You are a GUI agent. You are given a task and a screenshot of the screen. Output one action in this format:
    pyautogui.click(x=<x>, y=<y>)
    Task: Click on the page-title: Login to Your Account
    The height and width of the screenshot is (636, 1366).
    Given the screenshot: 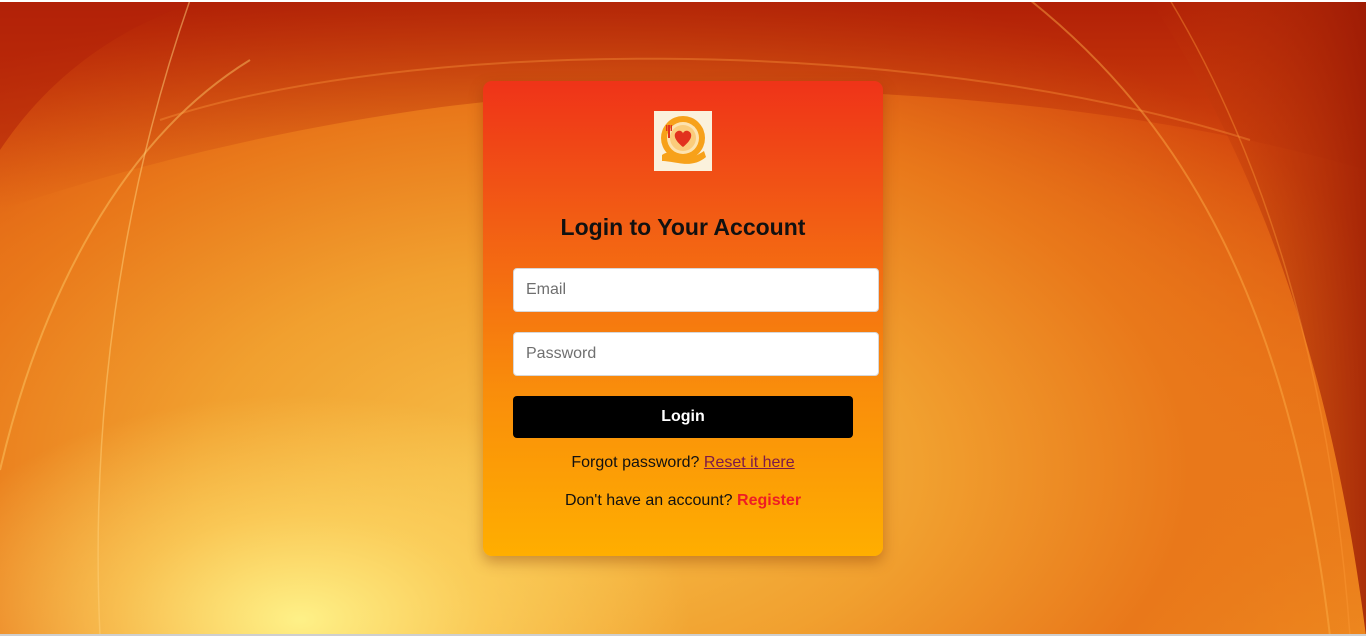 What is the action you would take?
    pyautogui.click(x=683, y=227)
    